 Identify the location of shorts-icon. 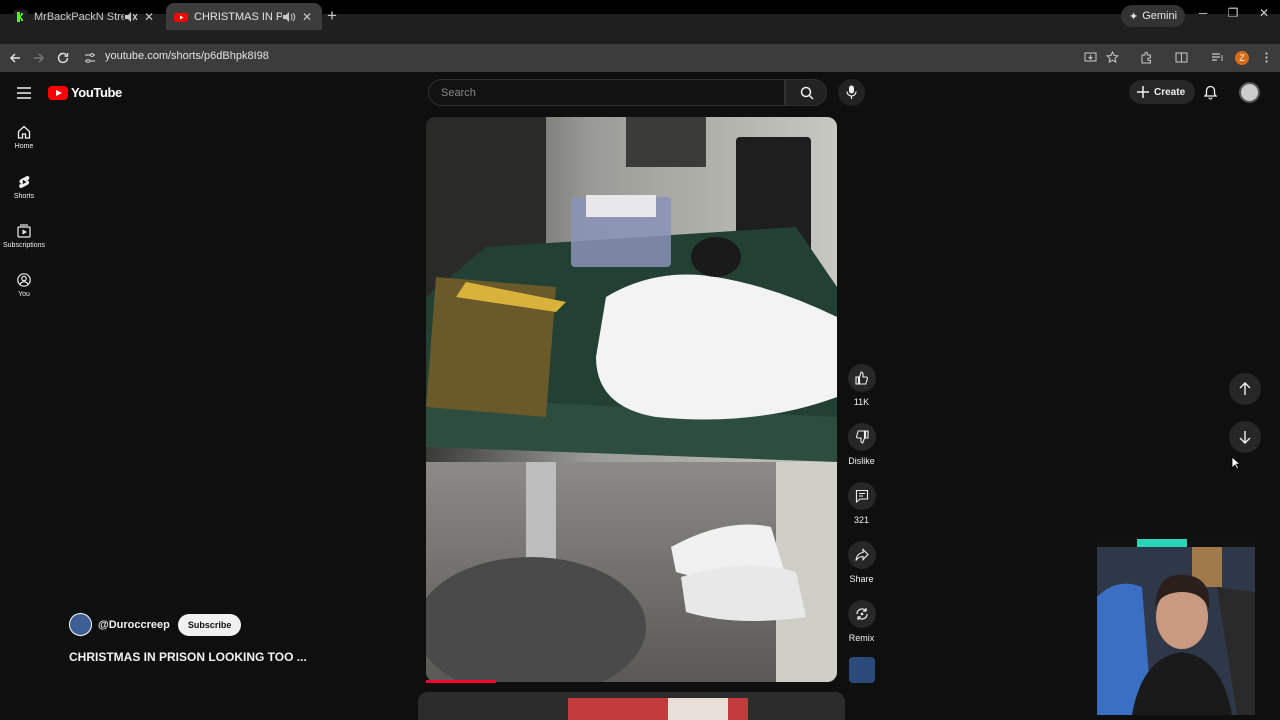
(24, 182).